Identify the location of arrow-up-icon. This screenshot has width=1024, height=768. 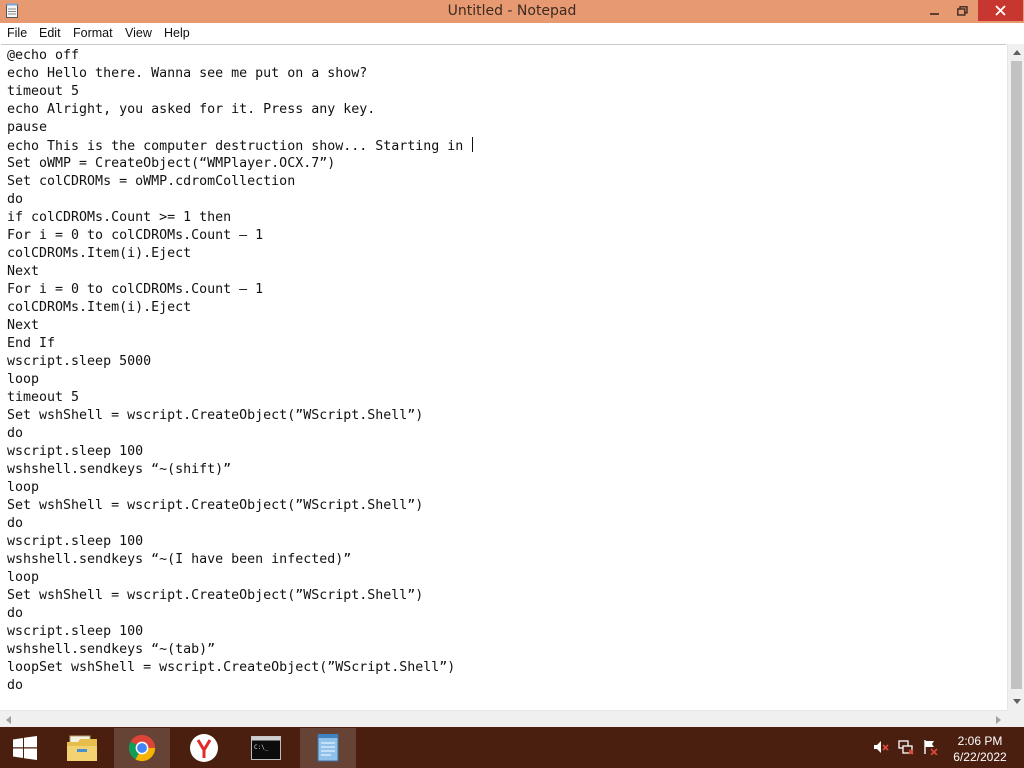
(1016, 52).